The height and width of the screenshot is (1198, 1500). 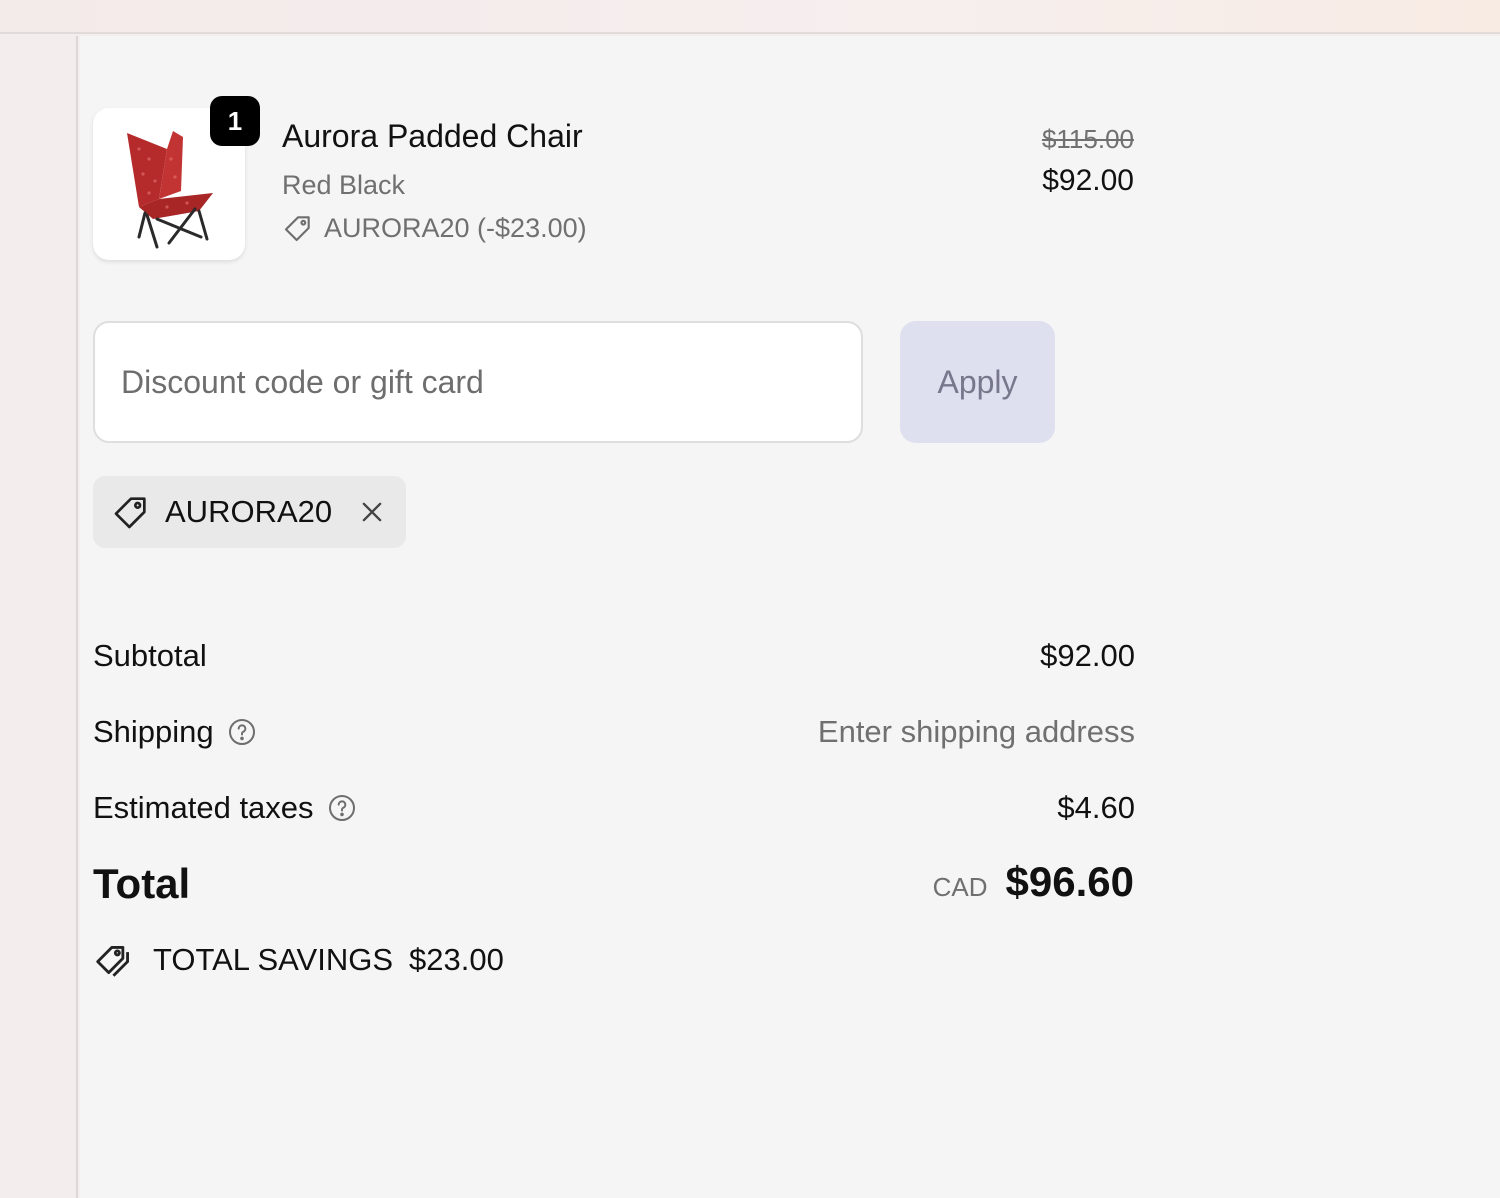 I want to click on applied-code-chip: AURORA20, so click(x=250, y=512).